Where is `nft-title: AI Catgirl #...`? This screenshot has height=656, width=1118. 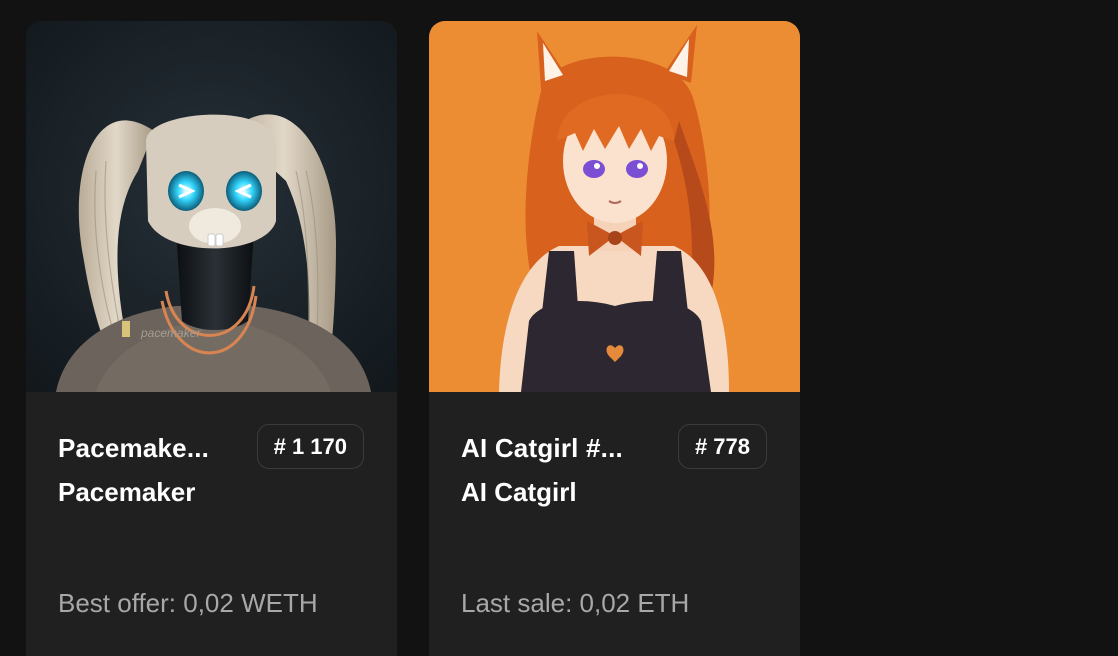 nft-title: AI Catgirl #... is located at coordinates (551, 448).